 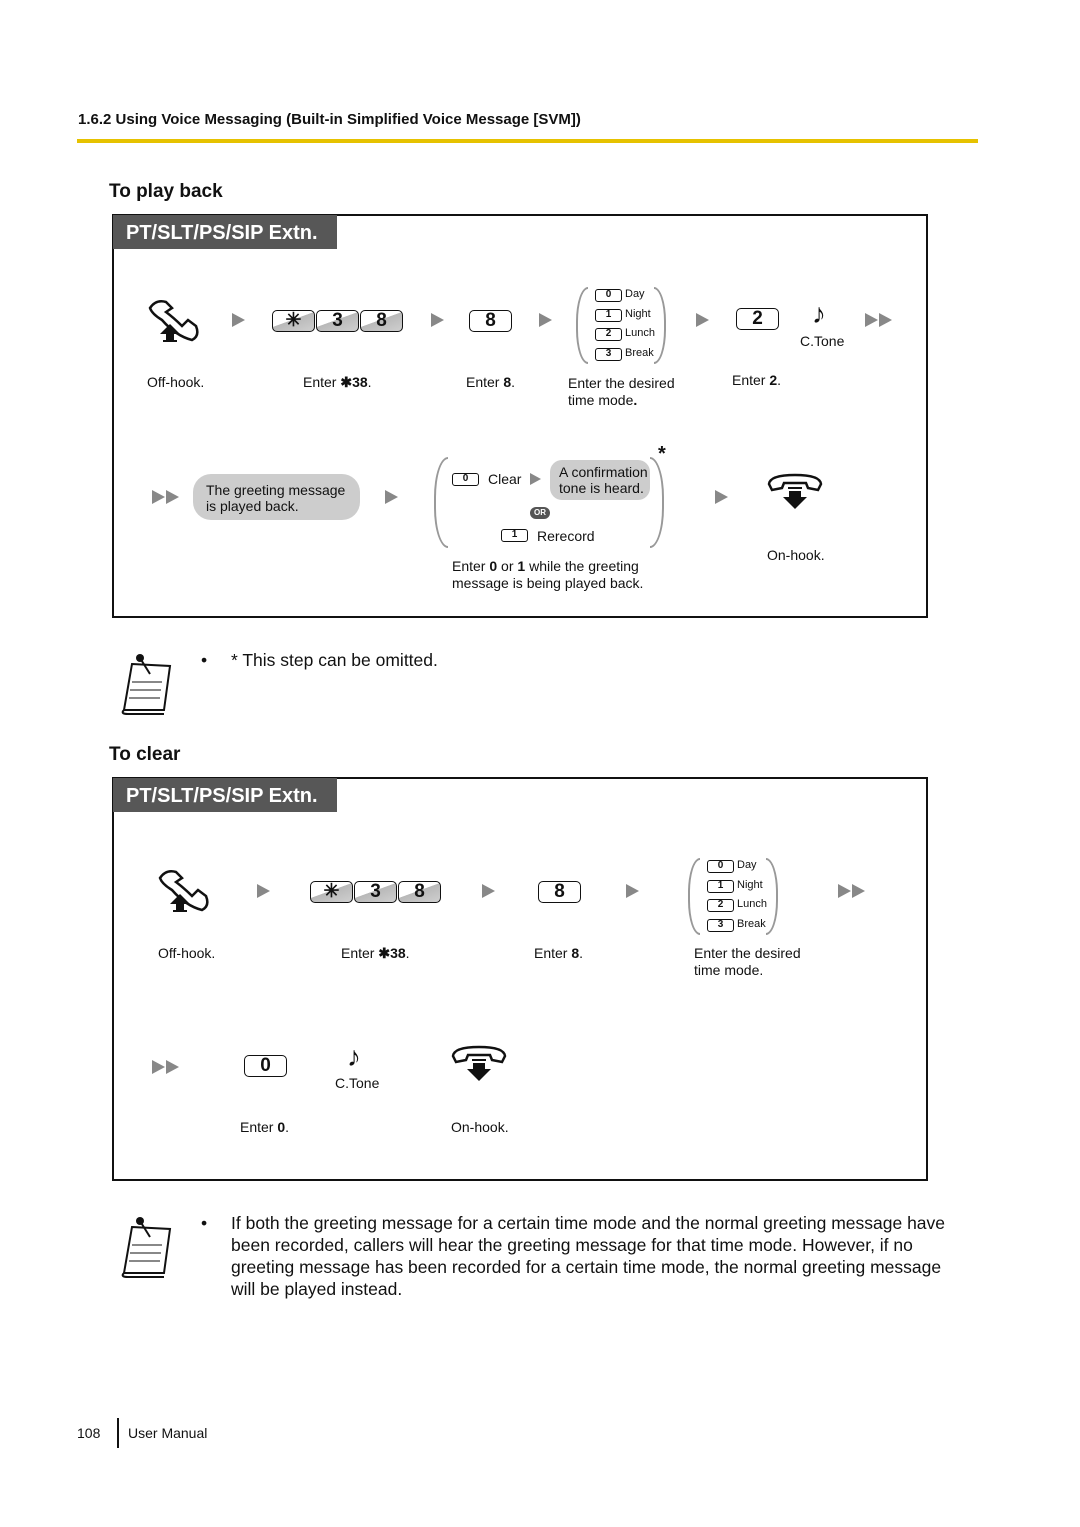 I want to click on page-number: 108, so click(x=89, y=1433).